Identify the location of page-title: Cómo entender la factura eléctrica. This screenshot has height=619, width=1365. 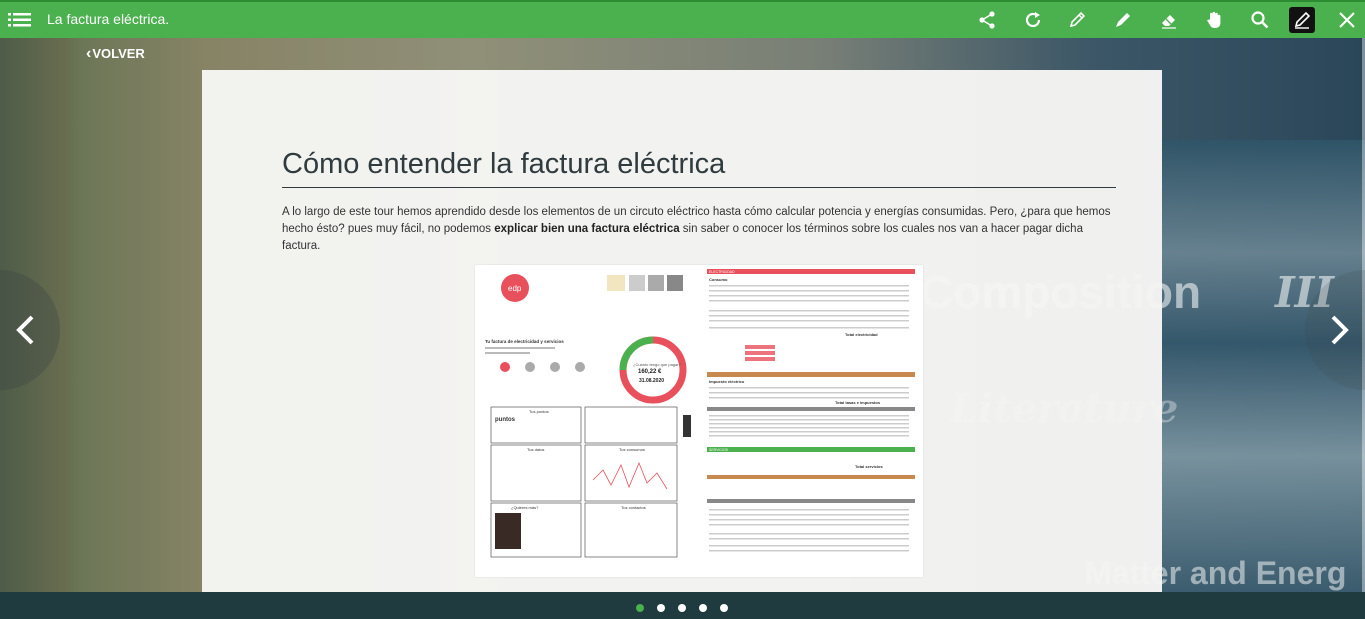
(699, 168).